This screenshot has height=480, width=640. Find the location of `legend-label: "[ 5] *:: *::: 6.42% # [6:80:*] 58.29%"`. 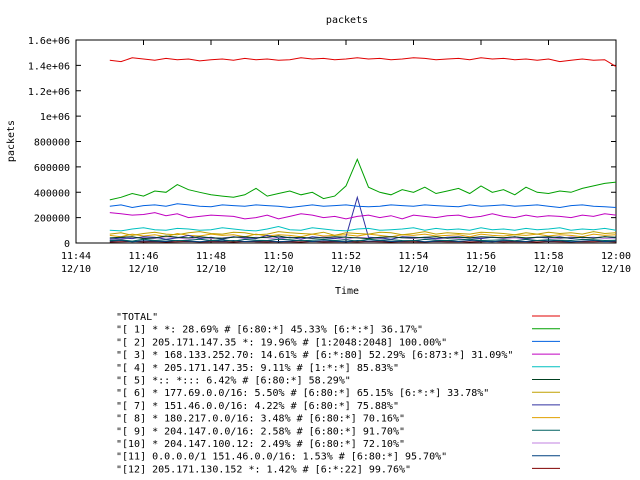

legend-label: "[ 5] *:: *::: 6.42% # [6:80:*] 58.29%" is located at coordinates (233, 381).